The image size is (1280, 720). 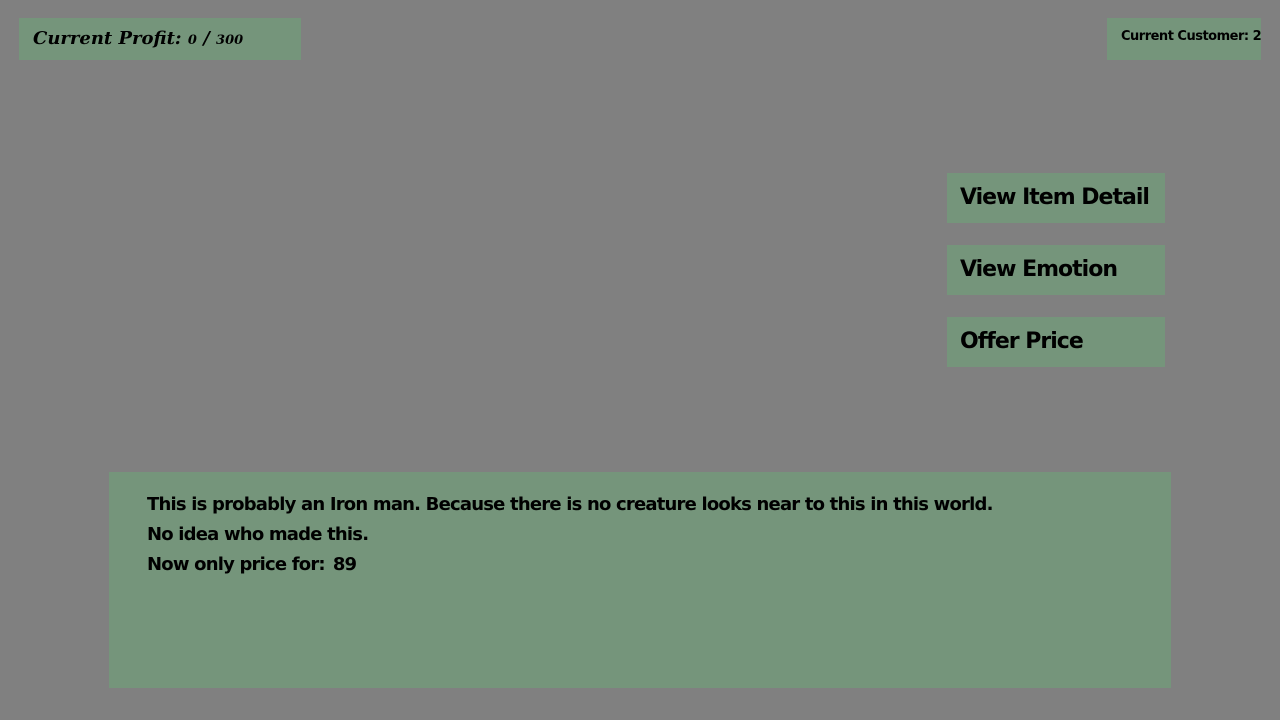 I want to click on profit-target: 300, so click(x=230, y=40).